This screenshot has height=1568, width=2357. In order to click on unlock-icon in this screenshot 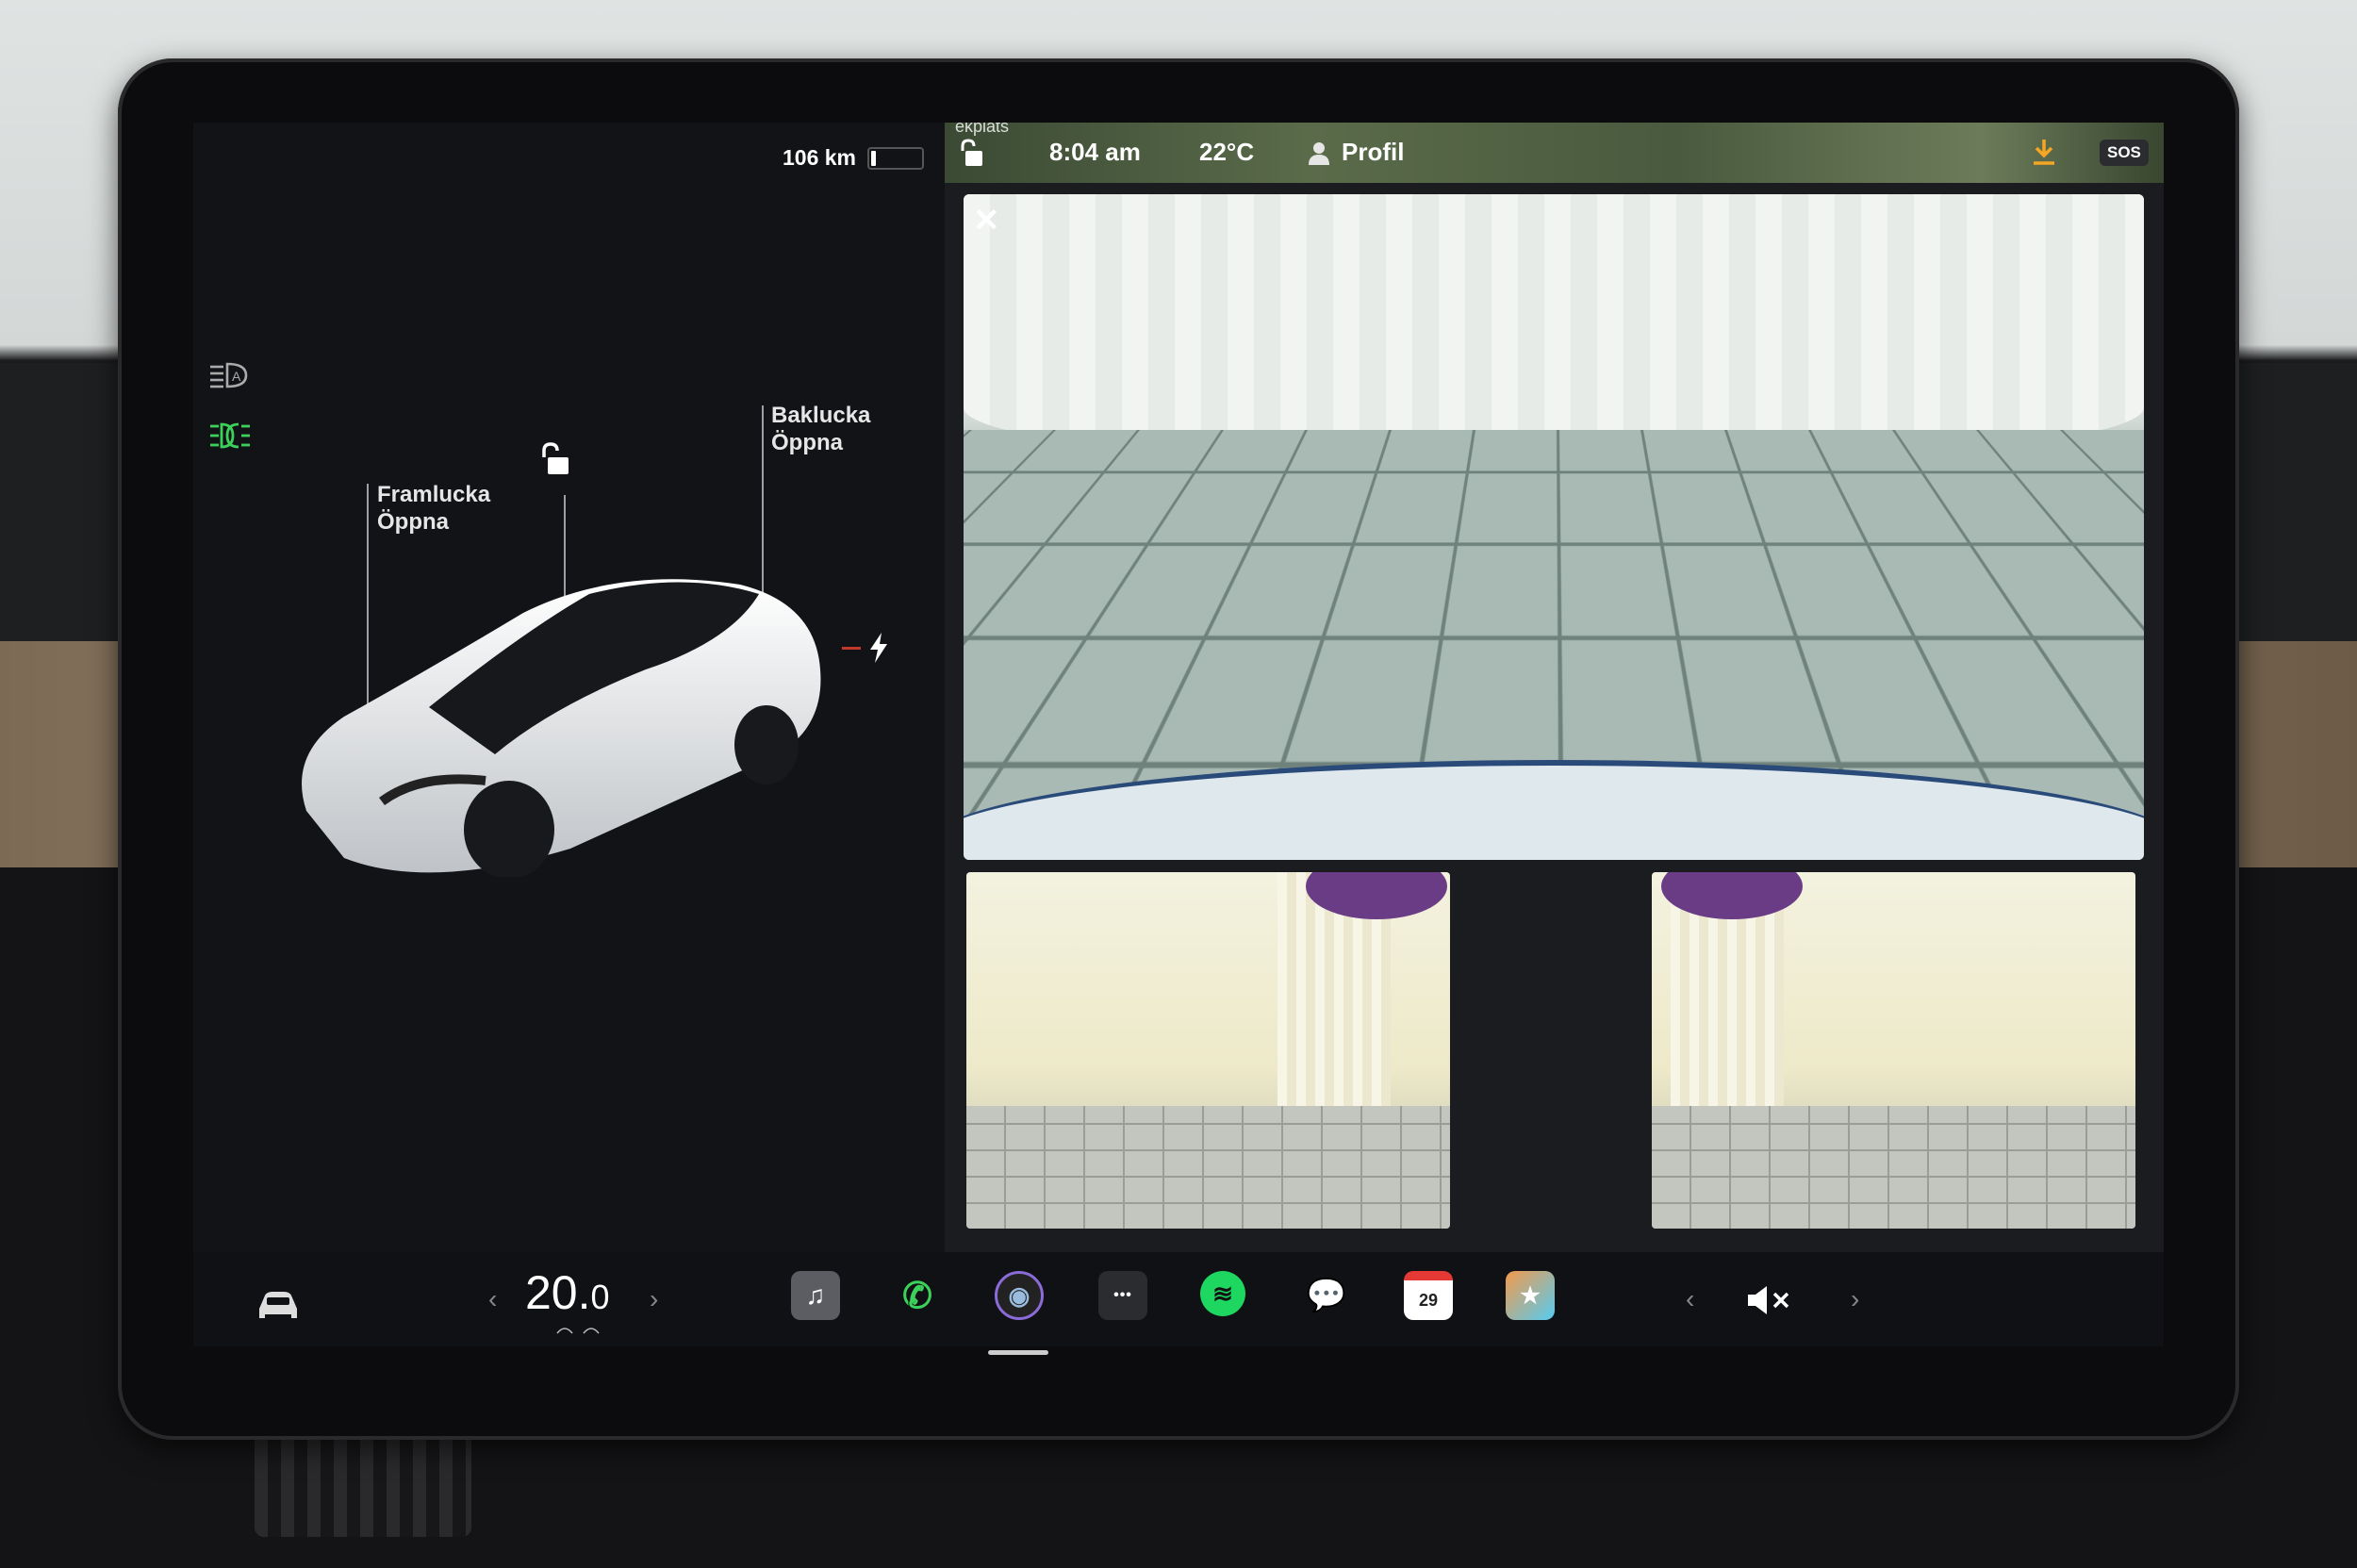, I will do `click(554, 459)`.